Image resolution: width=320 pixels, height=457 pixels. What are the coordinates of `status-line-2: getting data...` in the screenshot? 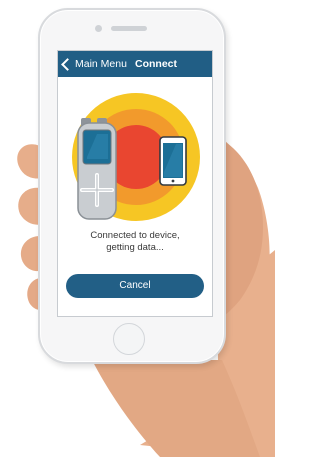 It's located at (135, 247).